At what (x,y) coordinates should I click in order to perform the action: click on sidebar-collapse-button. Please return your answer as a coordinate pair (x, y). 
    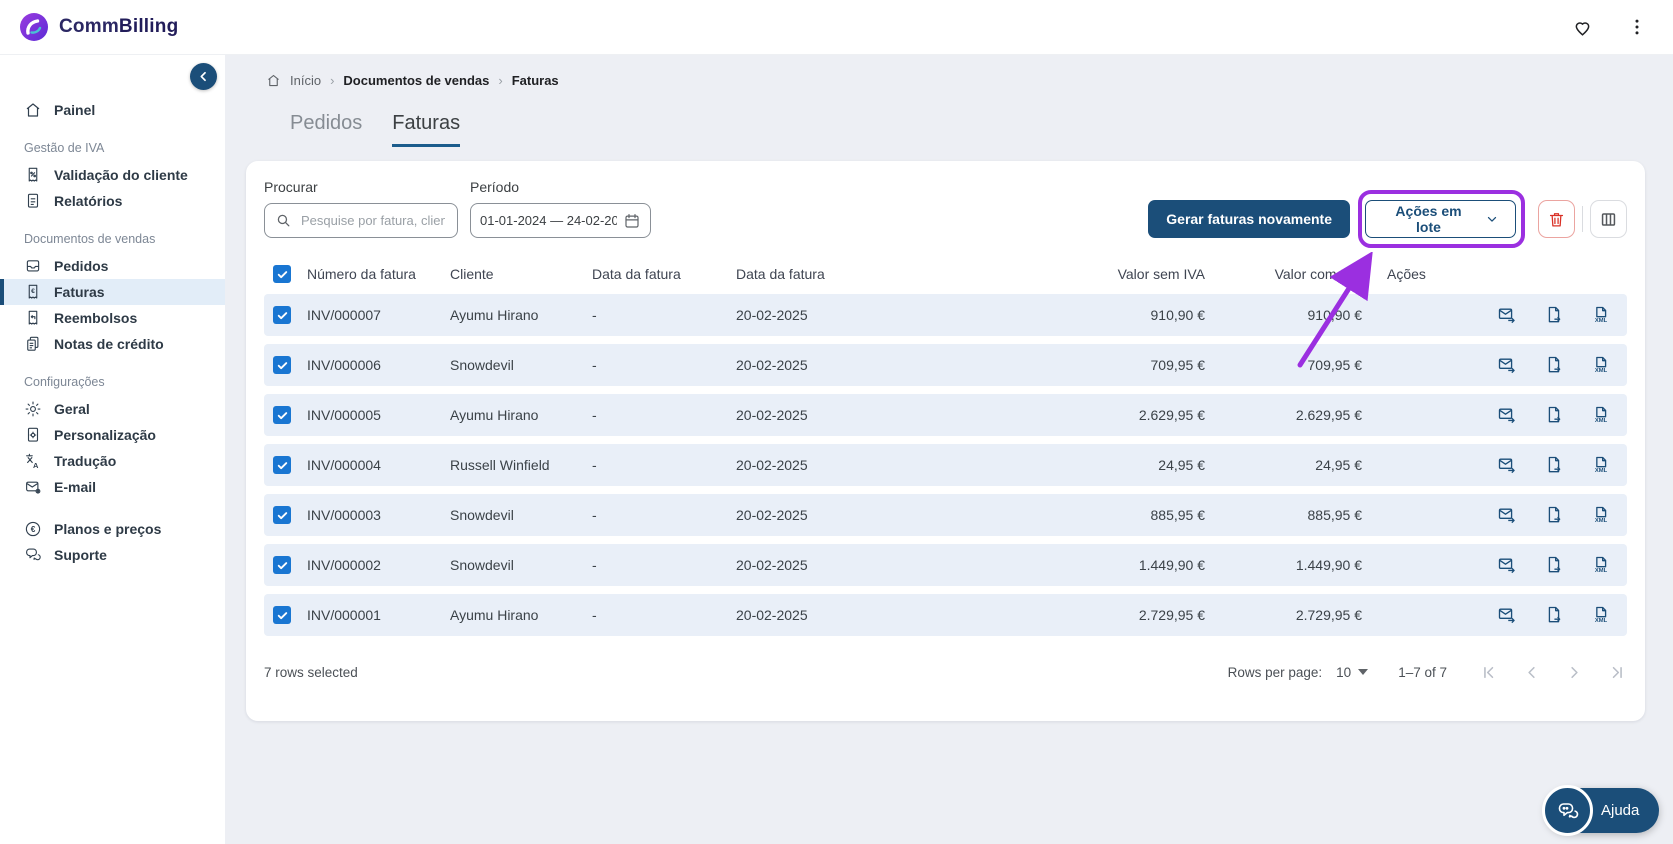
    Looking at the image, I should click on (203, 76).